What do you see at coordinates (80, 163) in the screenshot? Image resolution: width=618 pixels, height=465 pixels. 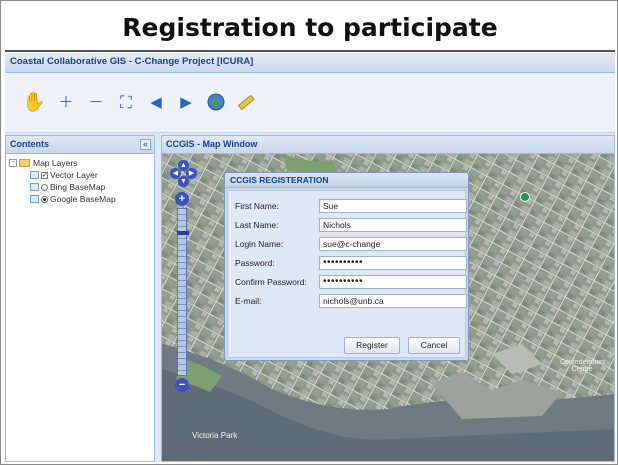 I see `tree-root-map-layers: − Map Layers` at bounding box center [80, 163].